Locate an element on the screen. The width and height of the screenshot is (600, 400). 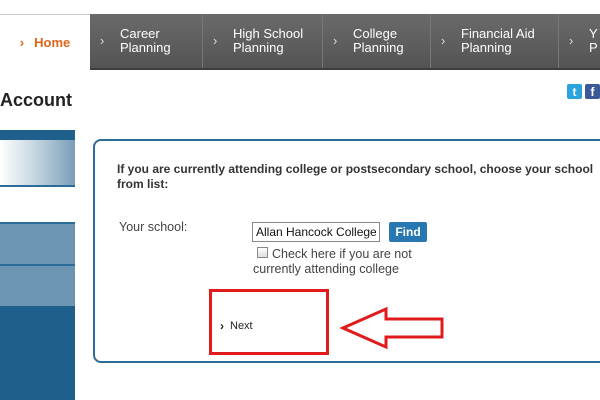
tab-label: Career Planning is located at coordinates (145, 40).